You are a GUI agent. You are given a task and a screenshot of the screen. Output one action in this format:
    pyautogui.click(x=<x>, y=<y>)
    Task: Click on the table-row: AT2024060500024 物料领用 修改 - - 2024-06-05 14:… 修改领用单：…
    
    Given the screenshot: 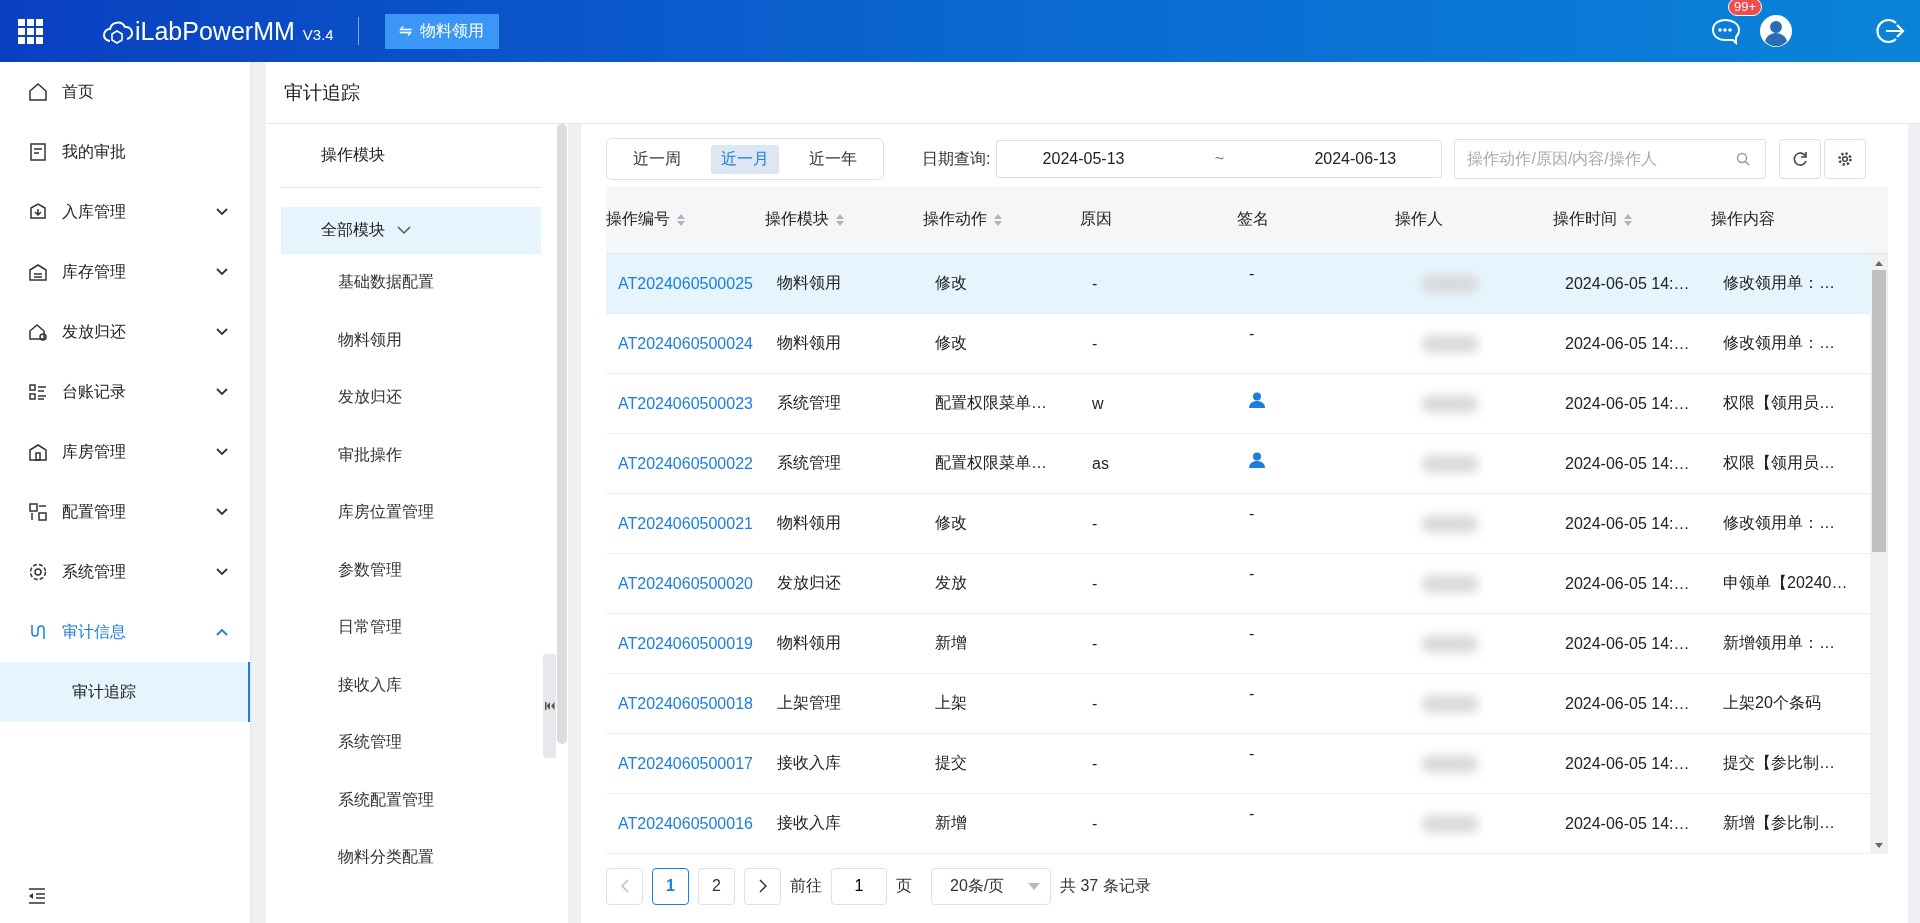 What is the action you would take?
    pyautogui.click(x=1238, y=344)
    